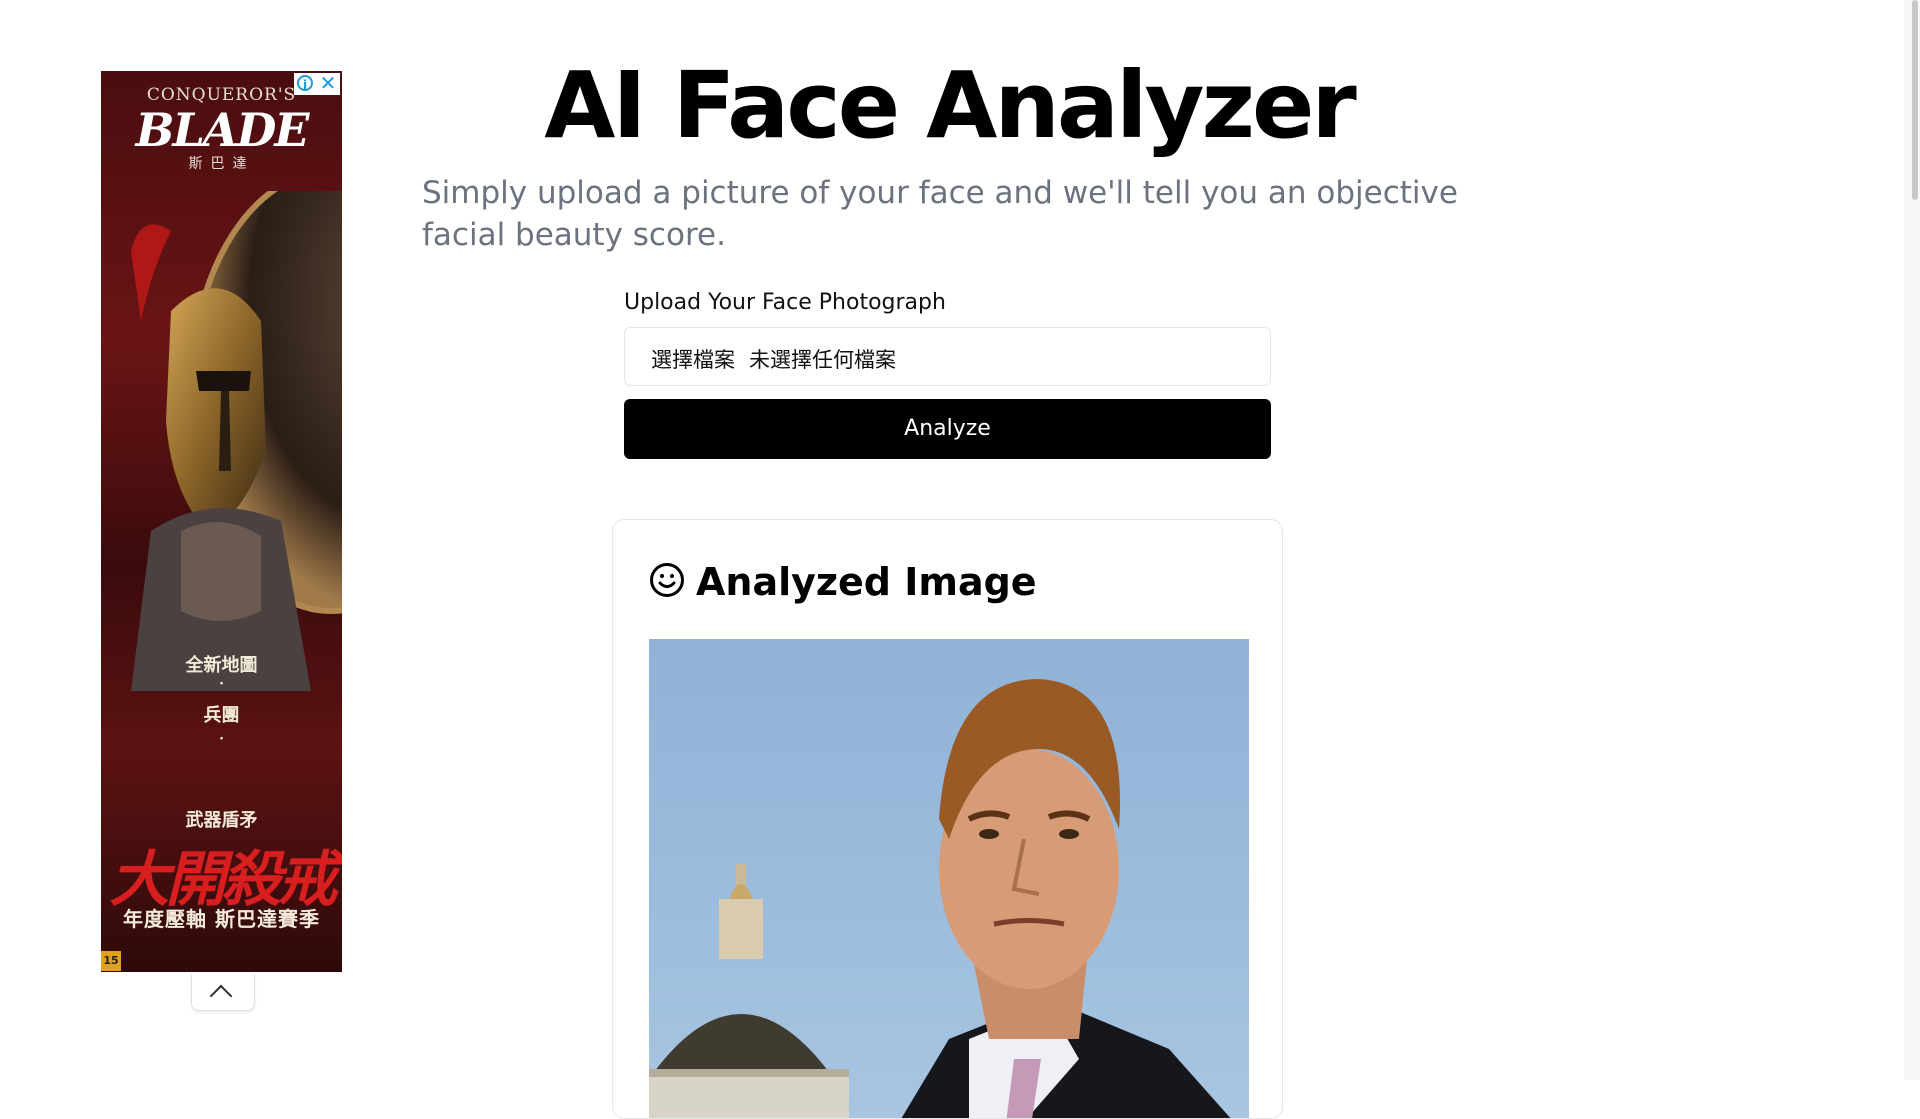 The image size is (1920, 1119). I want to click on ad-warrior-image, so click(236, 441).